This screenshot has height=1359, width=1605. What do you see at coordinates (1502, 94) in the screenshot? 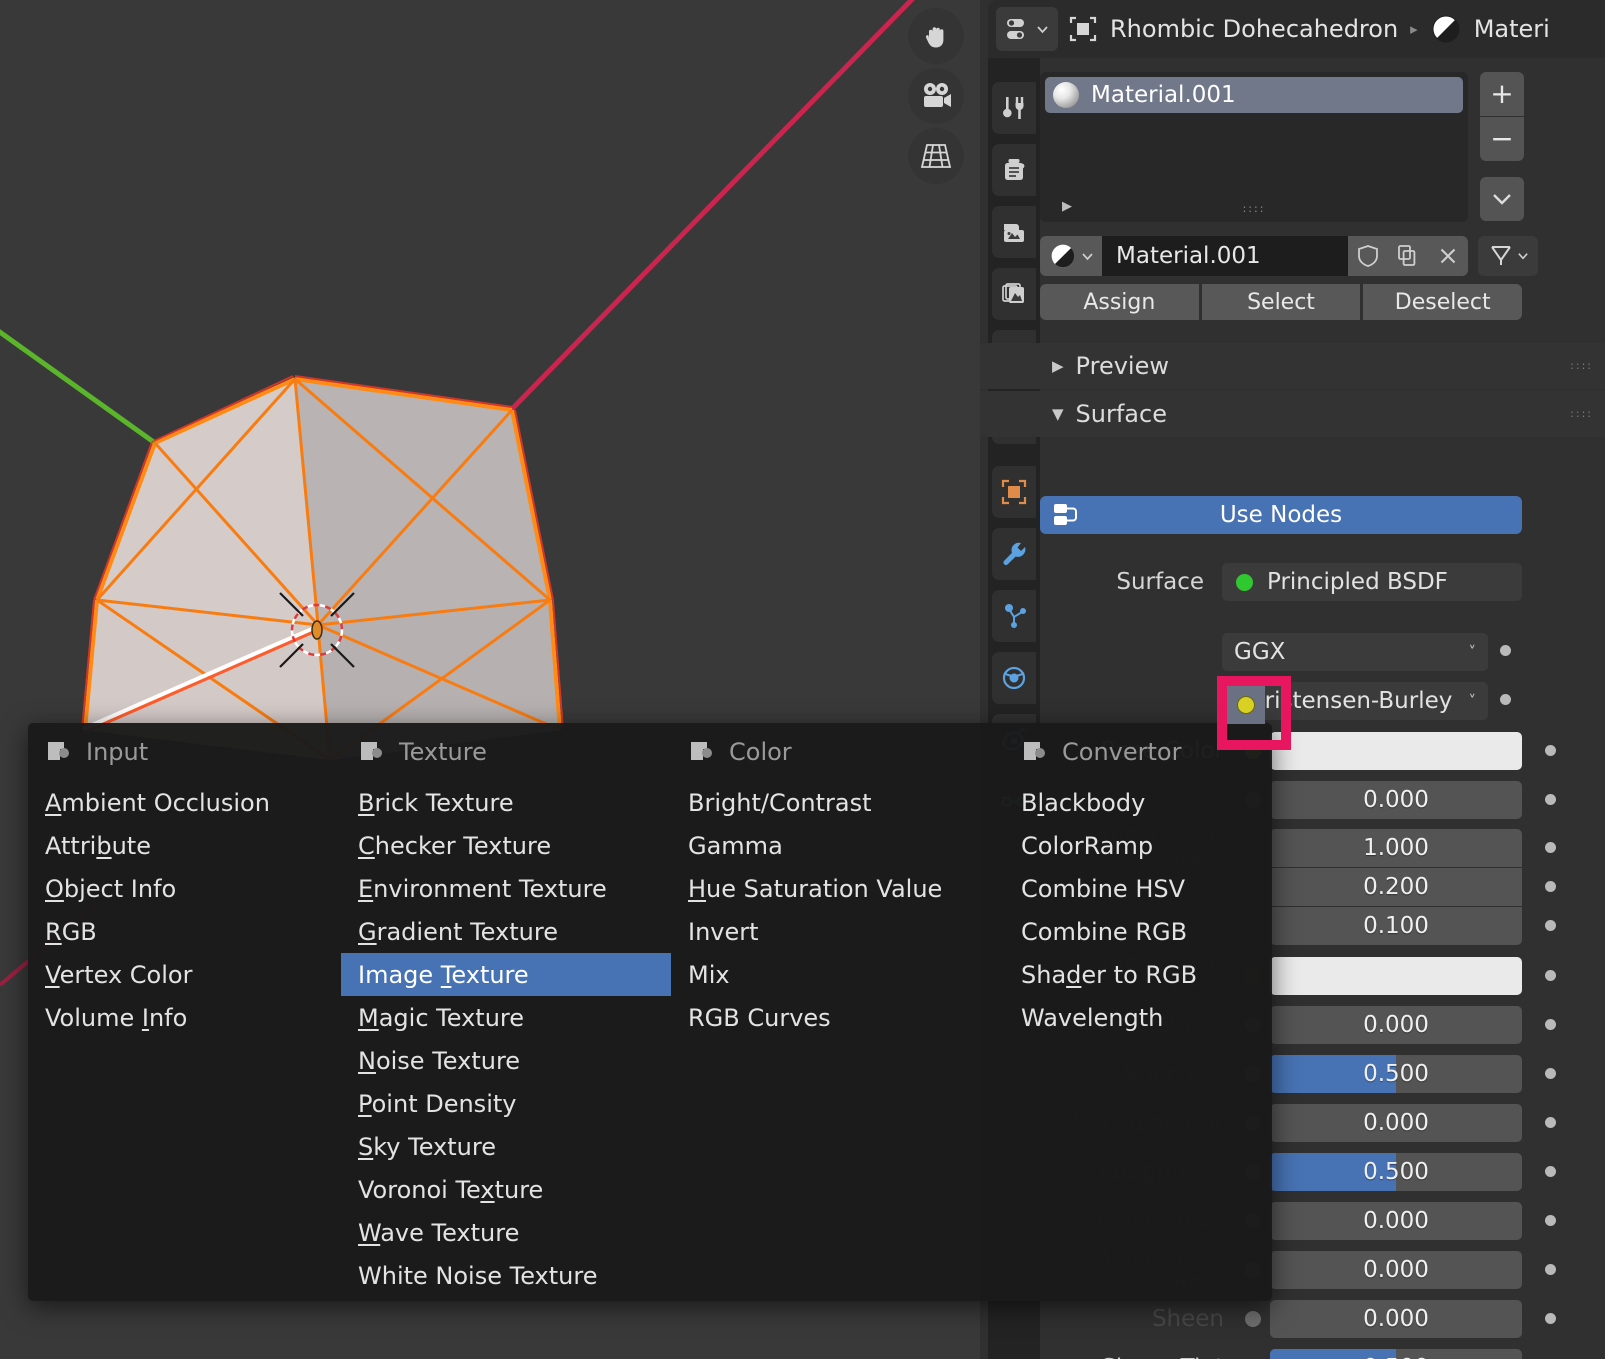
I see `add-material-slot-button: +` at bounding box center [1502, 94].